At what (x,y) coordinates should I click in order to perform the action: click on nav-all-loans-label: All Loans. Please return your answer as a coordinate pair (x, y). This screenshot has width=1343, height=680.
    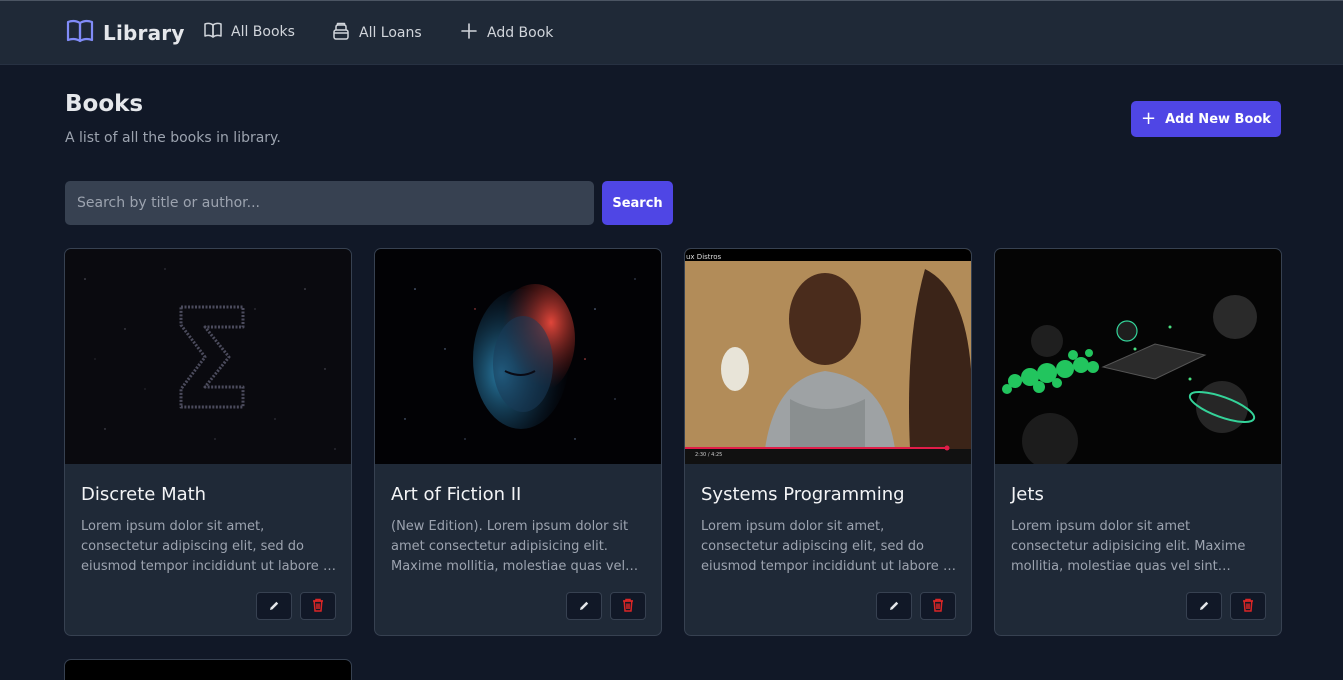
    Looking at the image, I should click on (390, 33).